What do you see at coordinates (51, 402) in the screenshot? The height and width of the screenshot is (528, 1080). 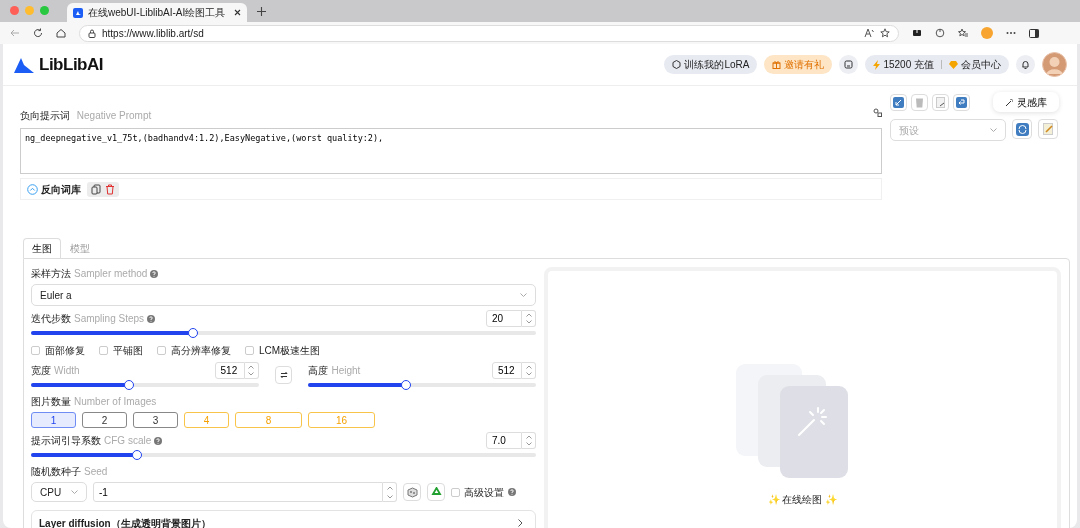 I see `field-label: 图片数量` at bounding box center [51, 402].